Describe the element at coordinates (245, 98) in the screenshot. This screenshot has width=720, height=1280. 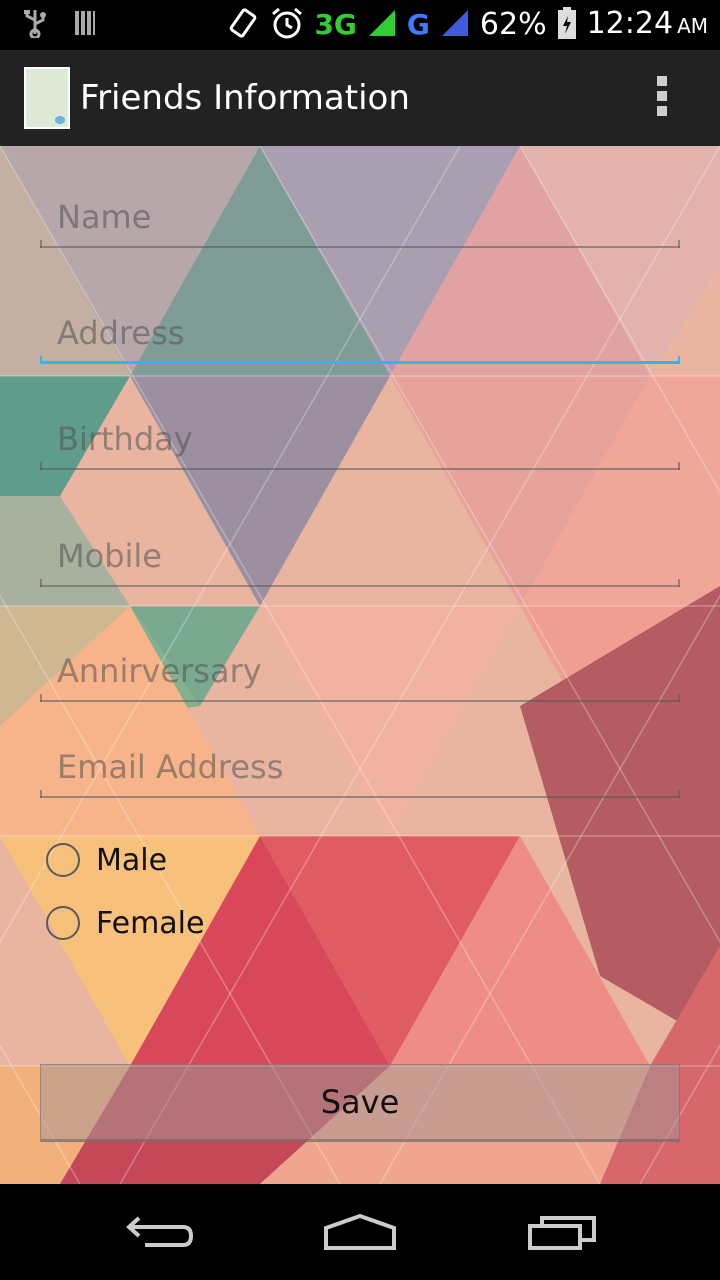
I see `page-title: Friends Information` at that location.